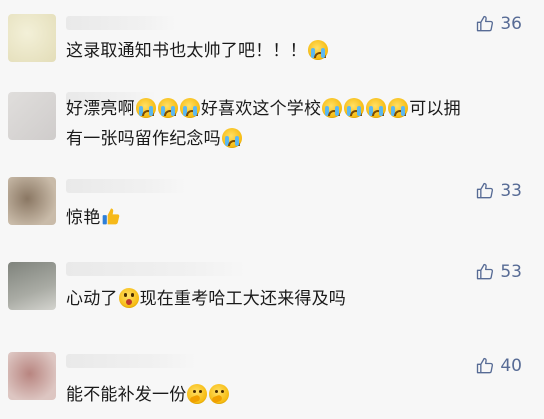  Describe the element at coordinates (83, 218) in the screenshot. I see `comment-text-part: 惊艳` at that location.